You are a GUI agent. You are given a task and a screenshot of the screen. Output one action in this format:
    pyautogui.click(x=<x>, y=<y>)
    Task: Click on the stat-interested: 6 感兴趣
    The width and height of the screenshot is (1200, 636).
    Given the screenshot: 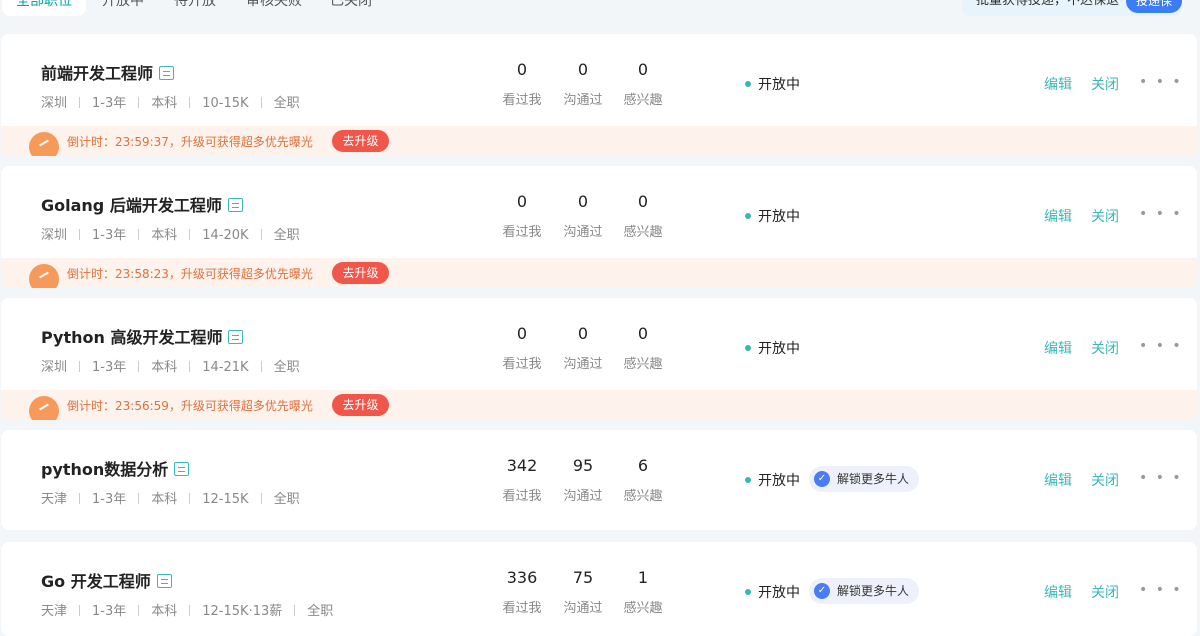 What is the action you would take?
    pyautogui.click(x=643, y=479)
    